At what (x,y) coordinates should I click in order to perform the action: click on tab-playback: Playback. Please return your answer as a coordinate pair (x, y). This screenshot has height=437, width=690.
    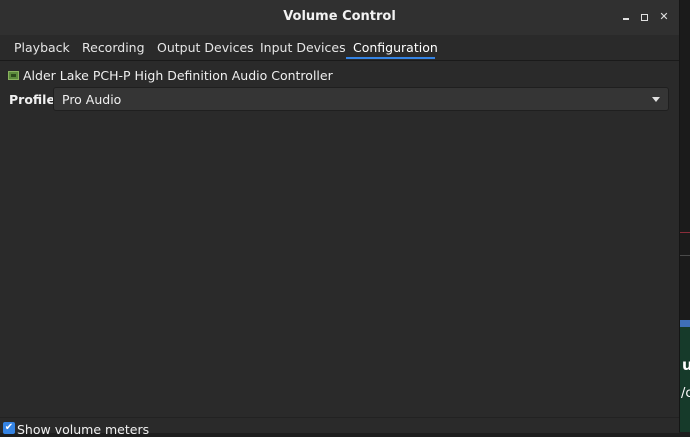
    Looking at the image, I should click on (42, 50).